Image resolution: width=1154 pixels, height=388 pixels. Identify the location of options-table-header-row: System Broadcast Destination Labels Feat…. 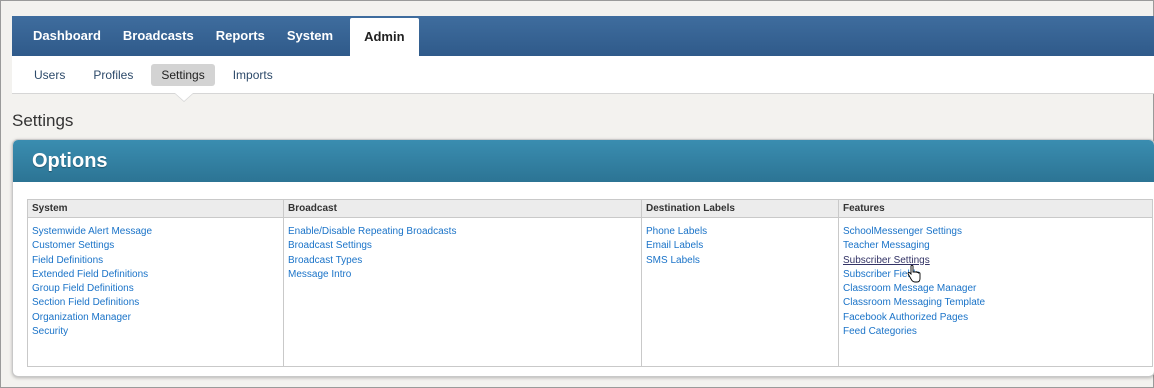
(590, 208).